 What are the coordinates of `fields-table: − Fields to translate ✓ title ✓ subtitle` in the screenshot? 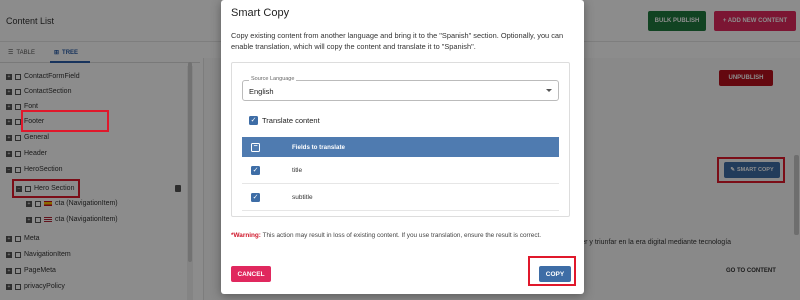 It's located at (400, 174).